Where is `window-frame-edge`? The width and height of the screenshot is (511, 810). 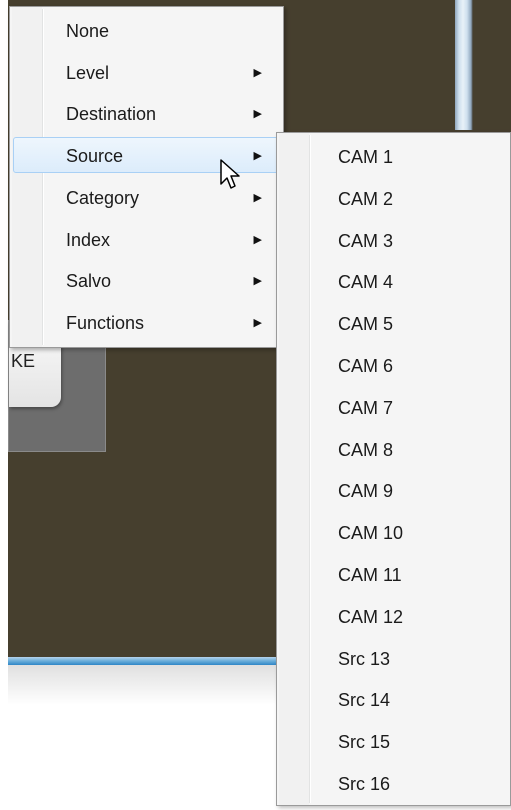
window-frame-edge is located at coordinates (464, 65).